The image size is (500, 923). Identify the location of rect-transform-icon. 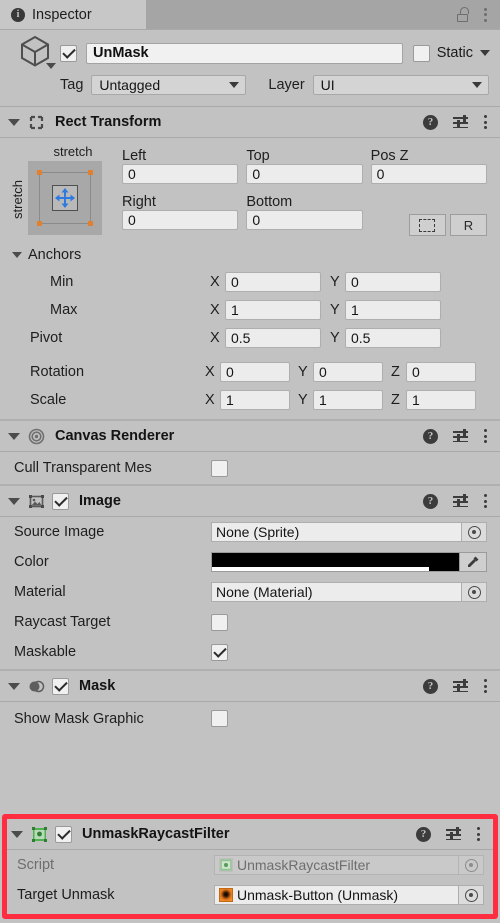
(36, 122).